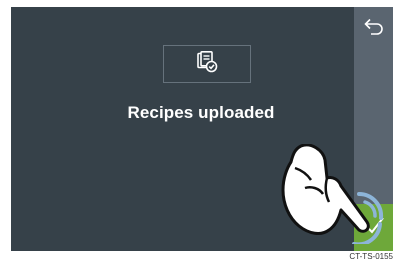  I want to click on recipe-upload-icon, so click(207, 64).